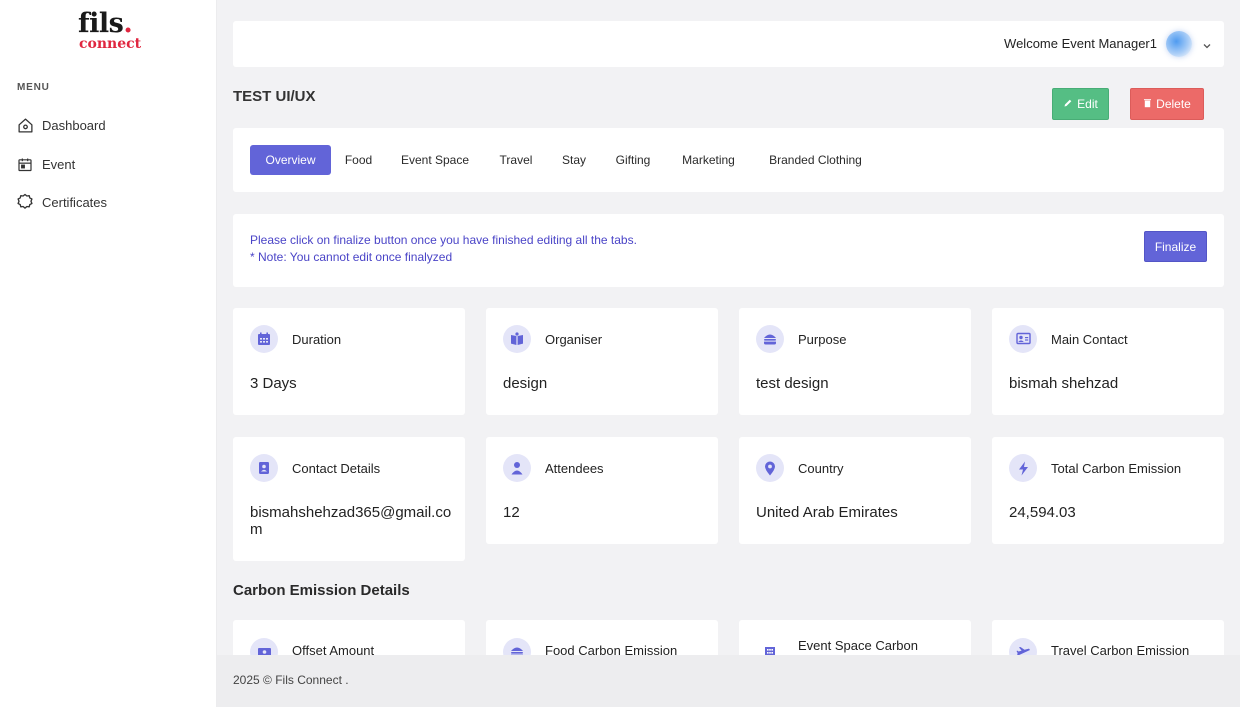  Describe the element at coordinates (290, 160) in the screenshot. I see `tab-overview: Overview` at that location.